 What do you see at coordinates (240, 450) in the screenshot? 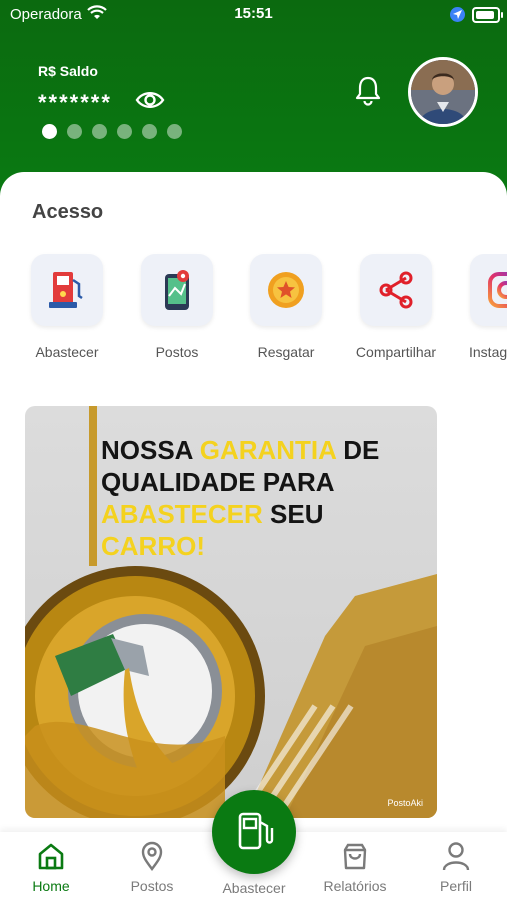
I see `banner-line-1: NOSSA GARANTIA DE` at bounding box center [240, 450].